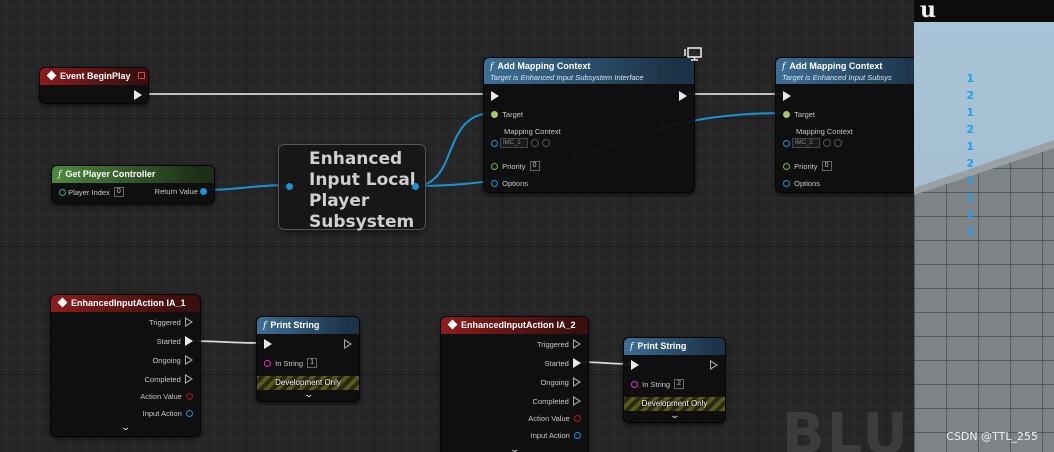 The height and width of the screenshot is (452, 1054). Describe the element at coordinates (514, 143) in the screenshot. I see `mapping-context-dropdown: IMC_1` at that location.